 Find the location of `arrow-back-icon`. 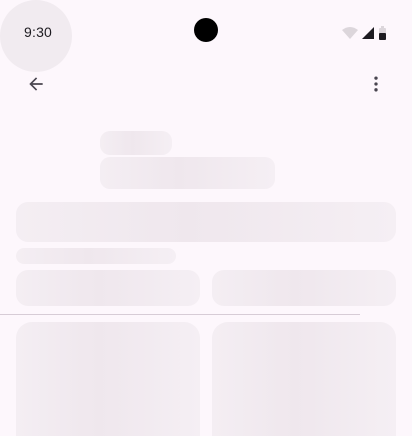

arrow-back-icon is located at coordinates (36, 84).